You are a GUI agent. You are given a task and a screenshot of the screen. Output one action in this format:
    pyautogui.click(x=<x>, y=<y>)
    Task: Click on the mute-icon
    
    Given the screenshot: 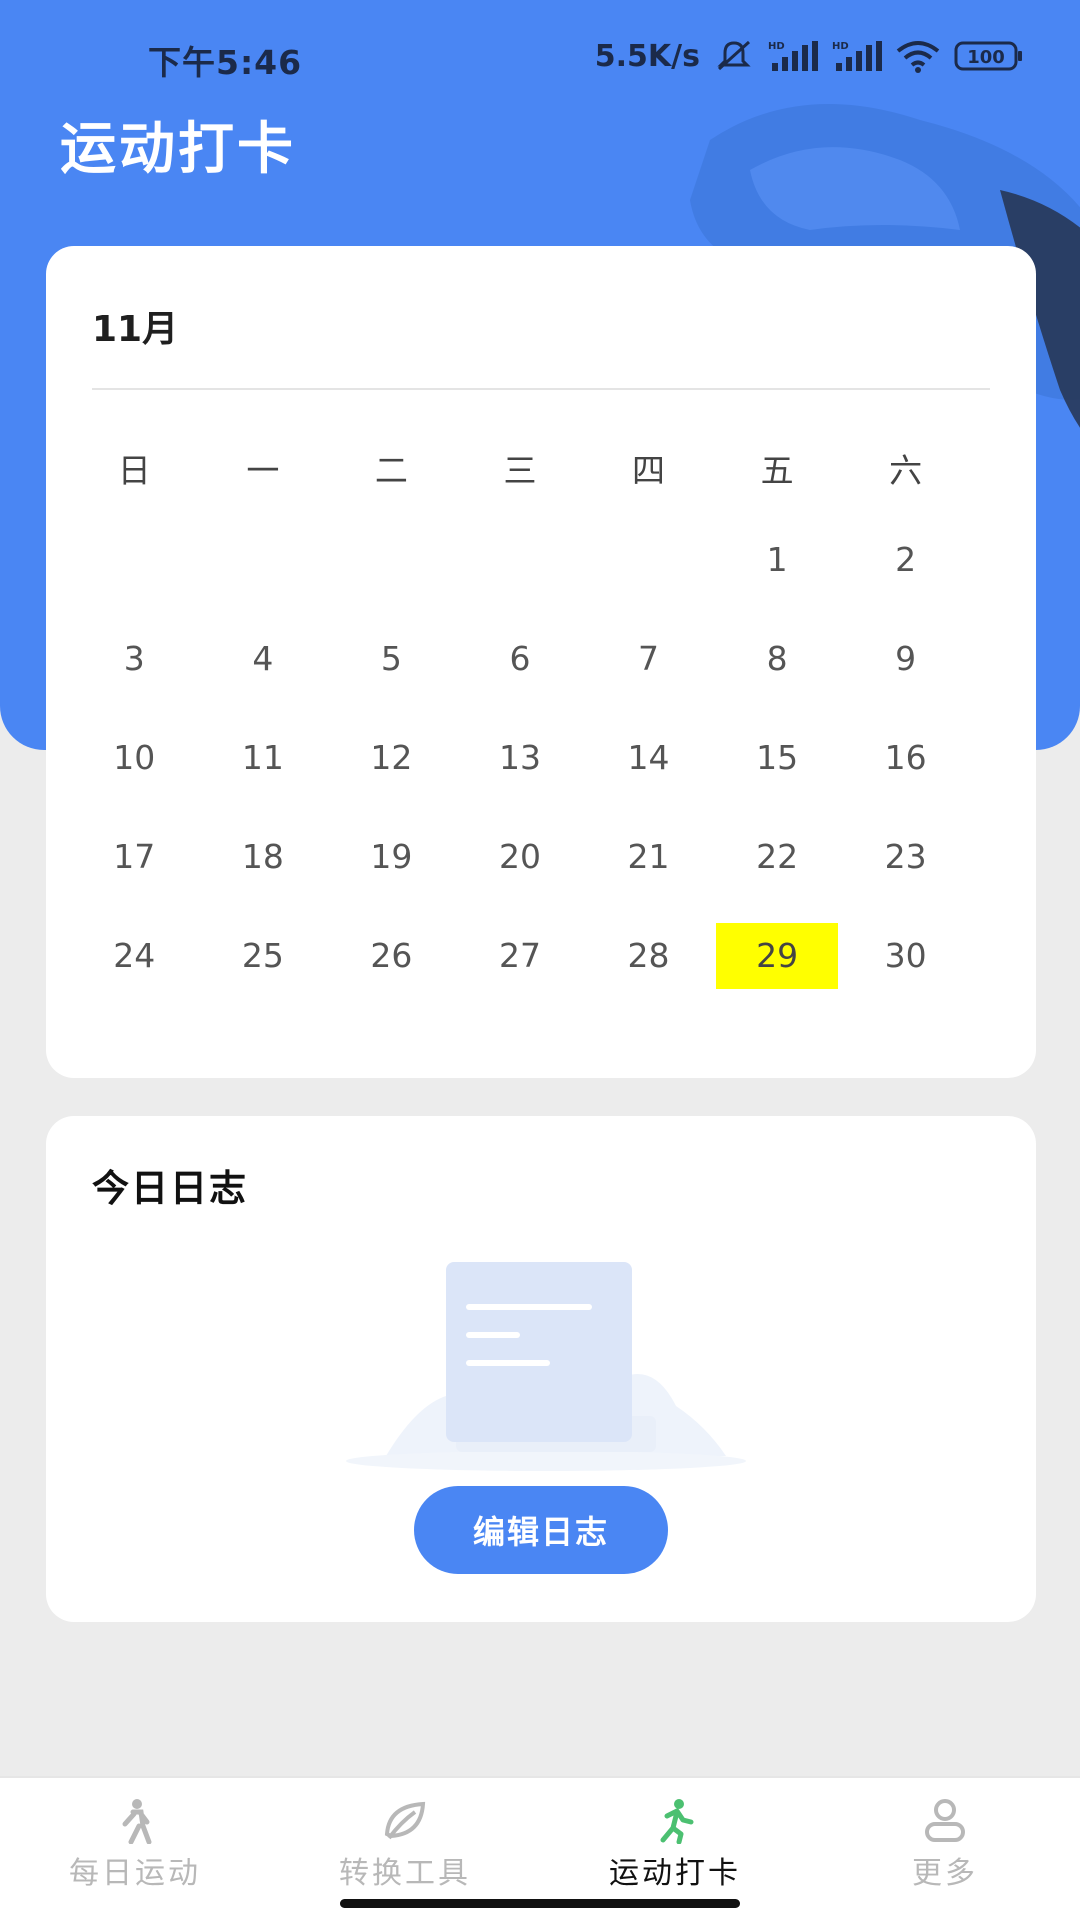 What is the action you would take?
    pyautogui.click(x=734, y=55)
    